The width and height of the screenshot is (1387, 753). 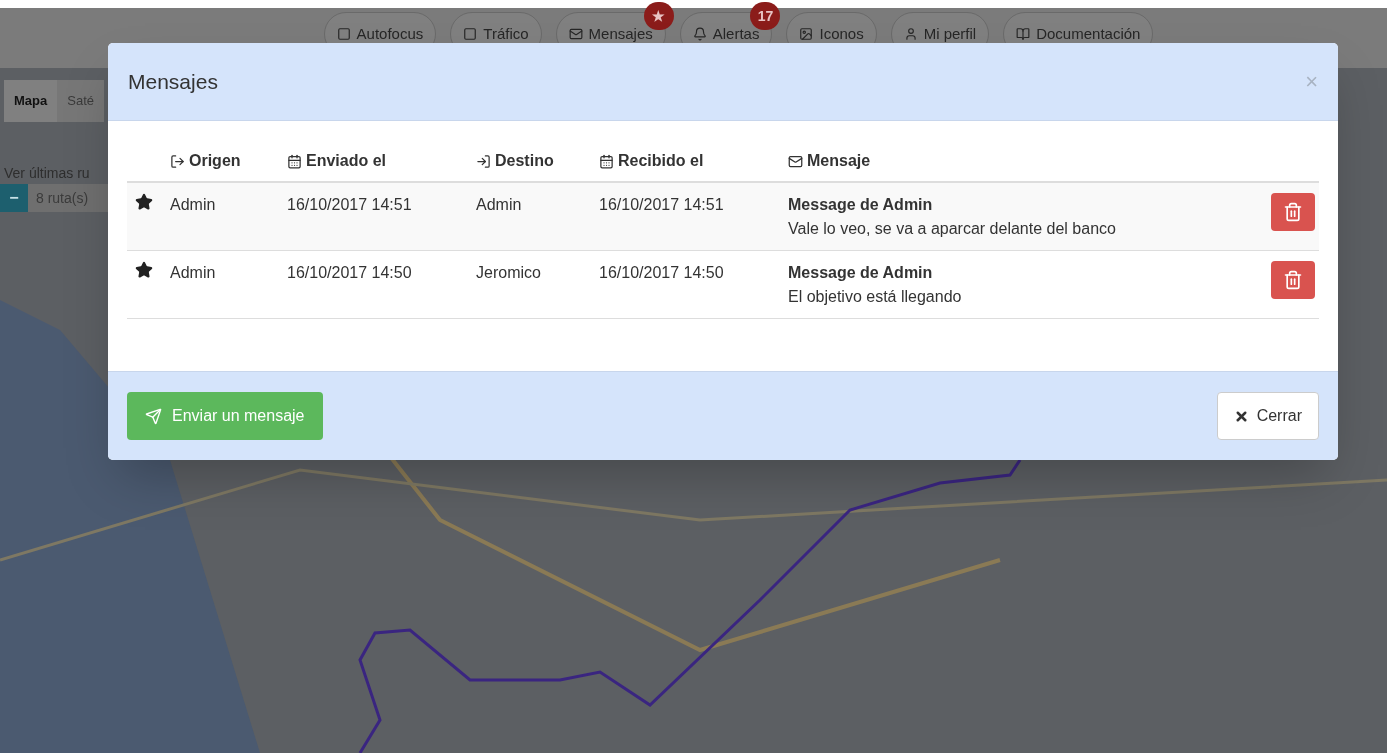 What do you see at coordinates (508, 272) in the screenshot?
I see `table-cell: Jeromico` at bounding box center [508, 272].